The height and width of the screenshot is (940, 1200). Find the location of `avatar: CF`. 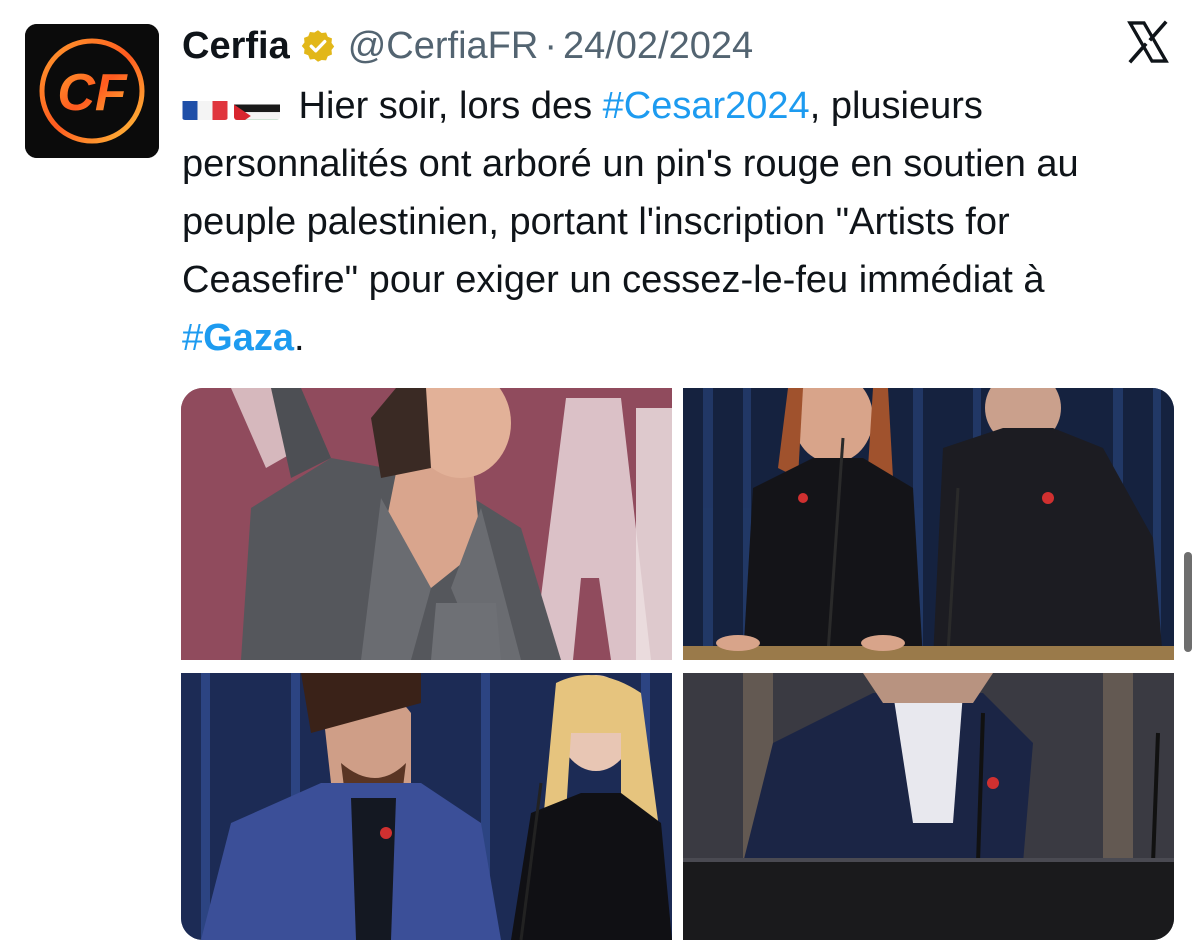

avatar: CF is located at coordinates (92, 91).